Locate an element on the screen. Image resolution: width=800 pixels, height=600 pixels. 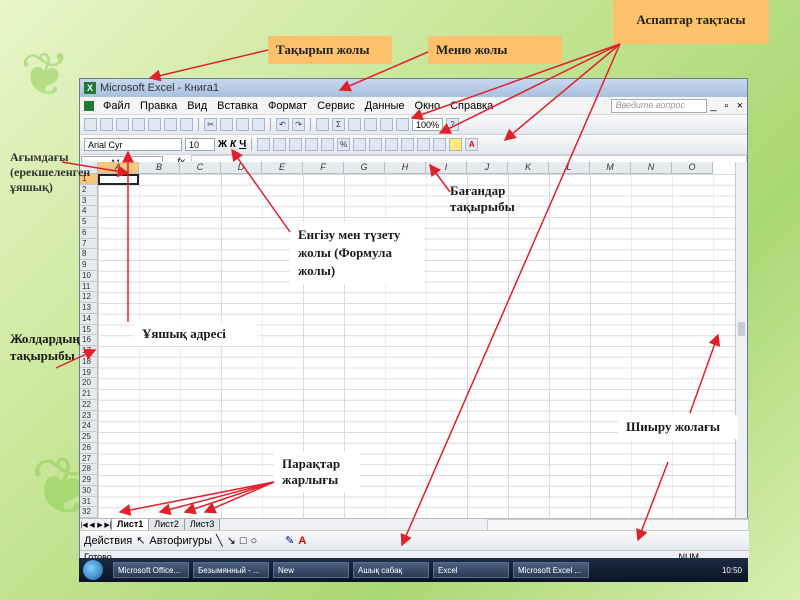
currency-icon is located at coordinates (328, 144).